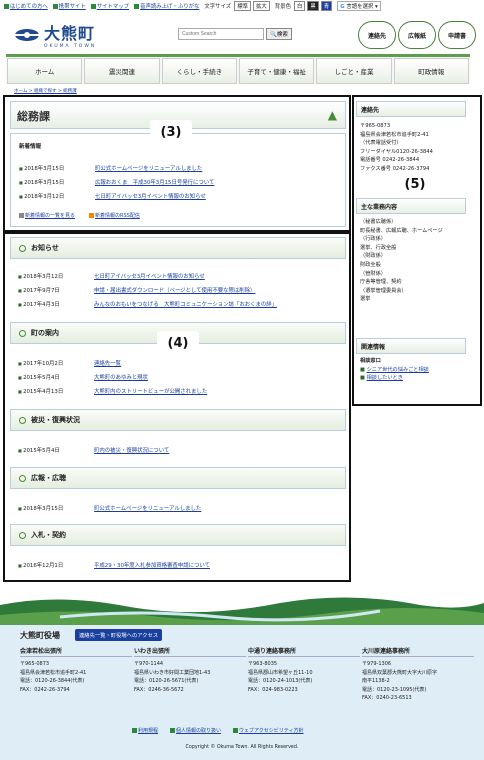  What do you see at coordinates (122, 71) in the screenshot?
I see `nav-disaster: 震災関連` at bounding box center [122, 71].